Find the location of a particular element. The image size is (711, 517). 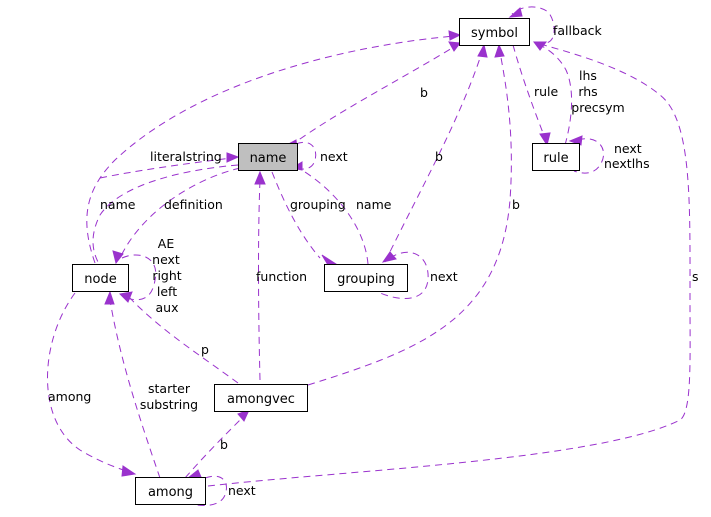

edge-label-rule: rule is located at coordinates (546, 91).